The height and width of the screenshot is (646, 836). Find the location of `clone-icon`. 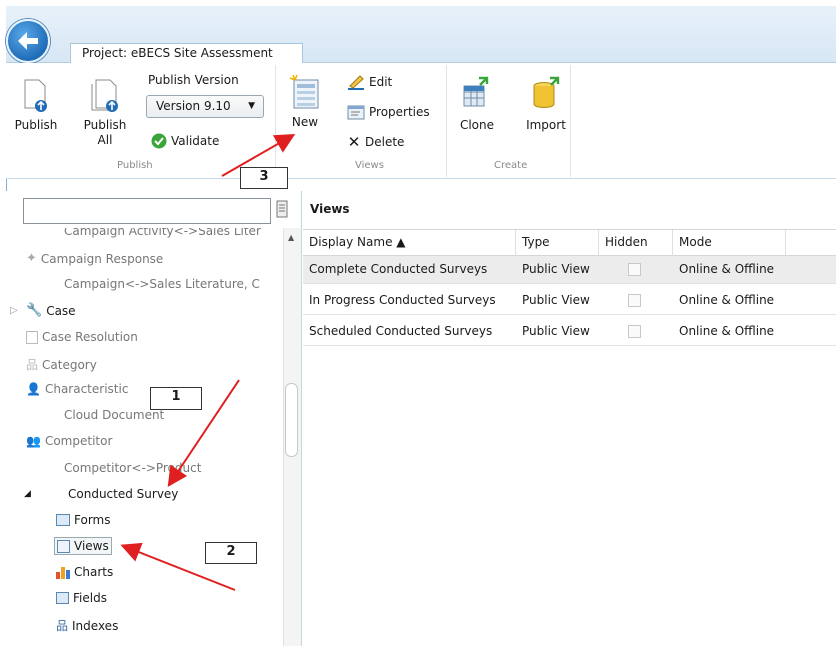

clone-icon is located at coordinates (476, 91).